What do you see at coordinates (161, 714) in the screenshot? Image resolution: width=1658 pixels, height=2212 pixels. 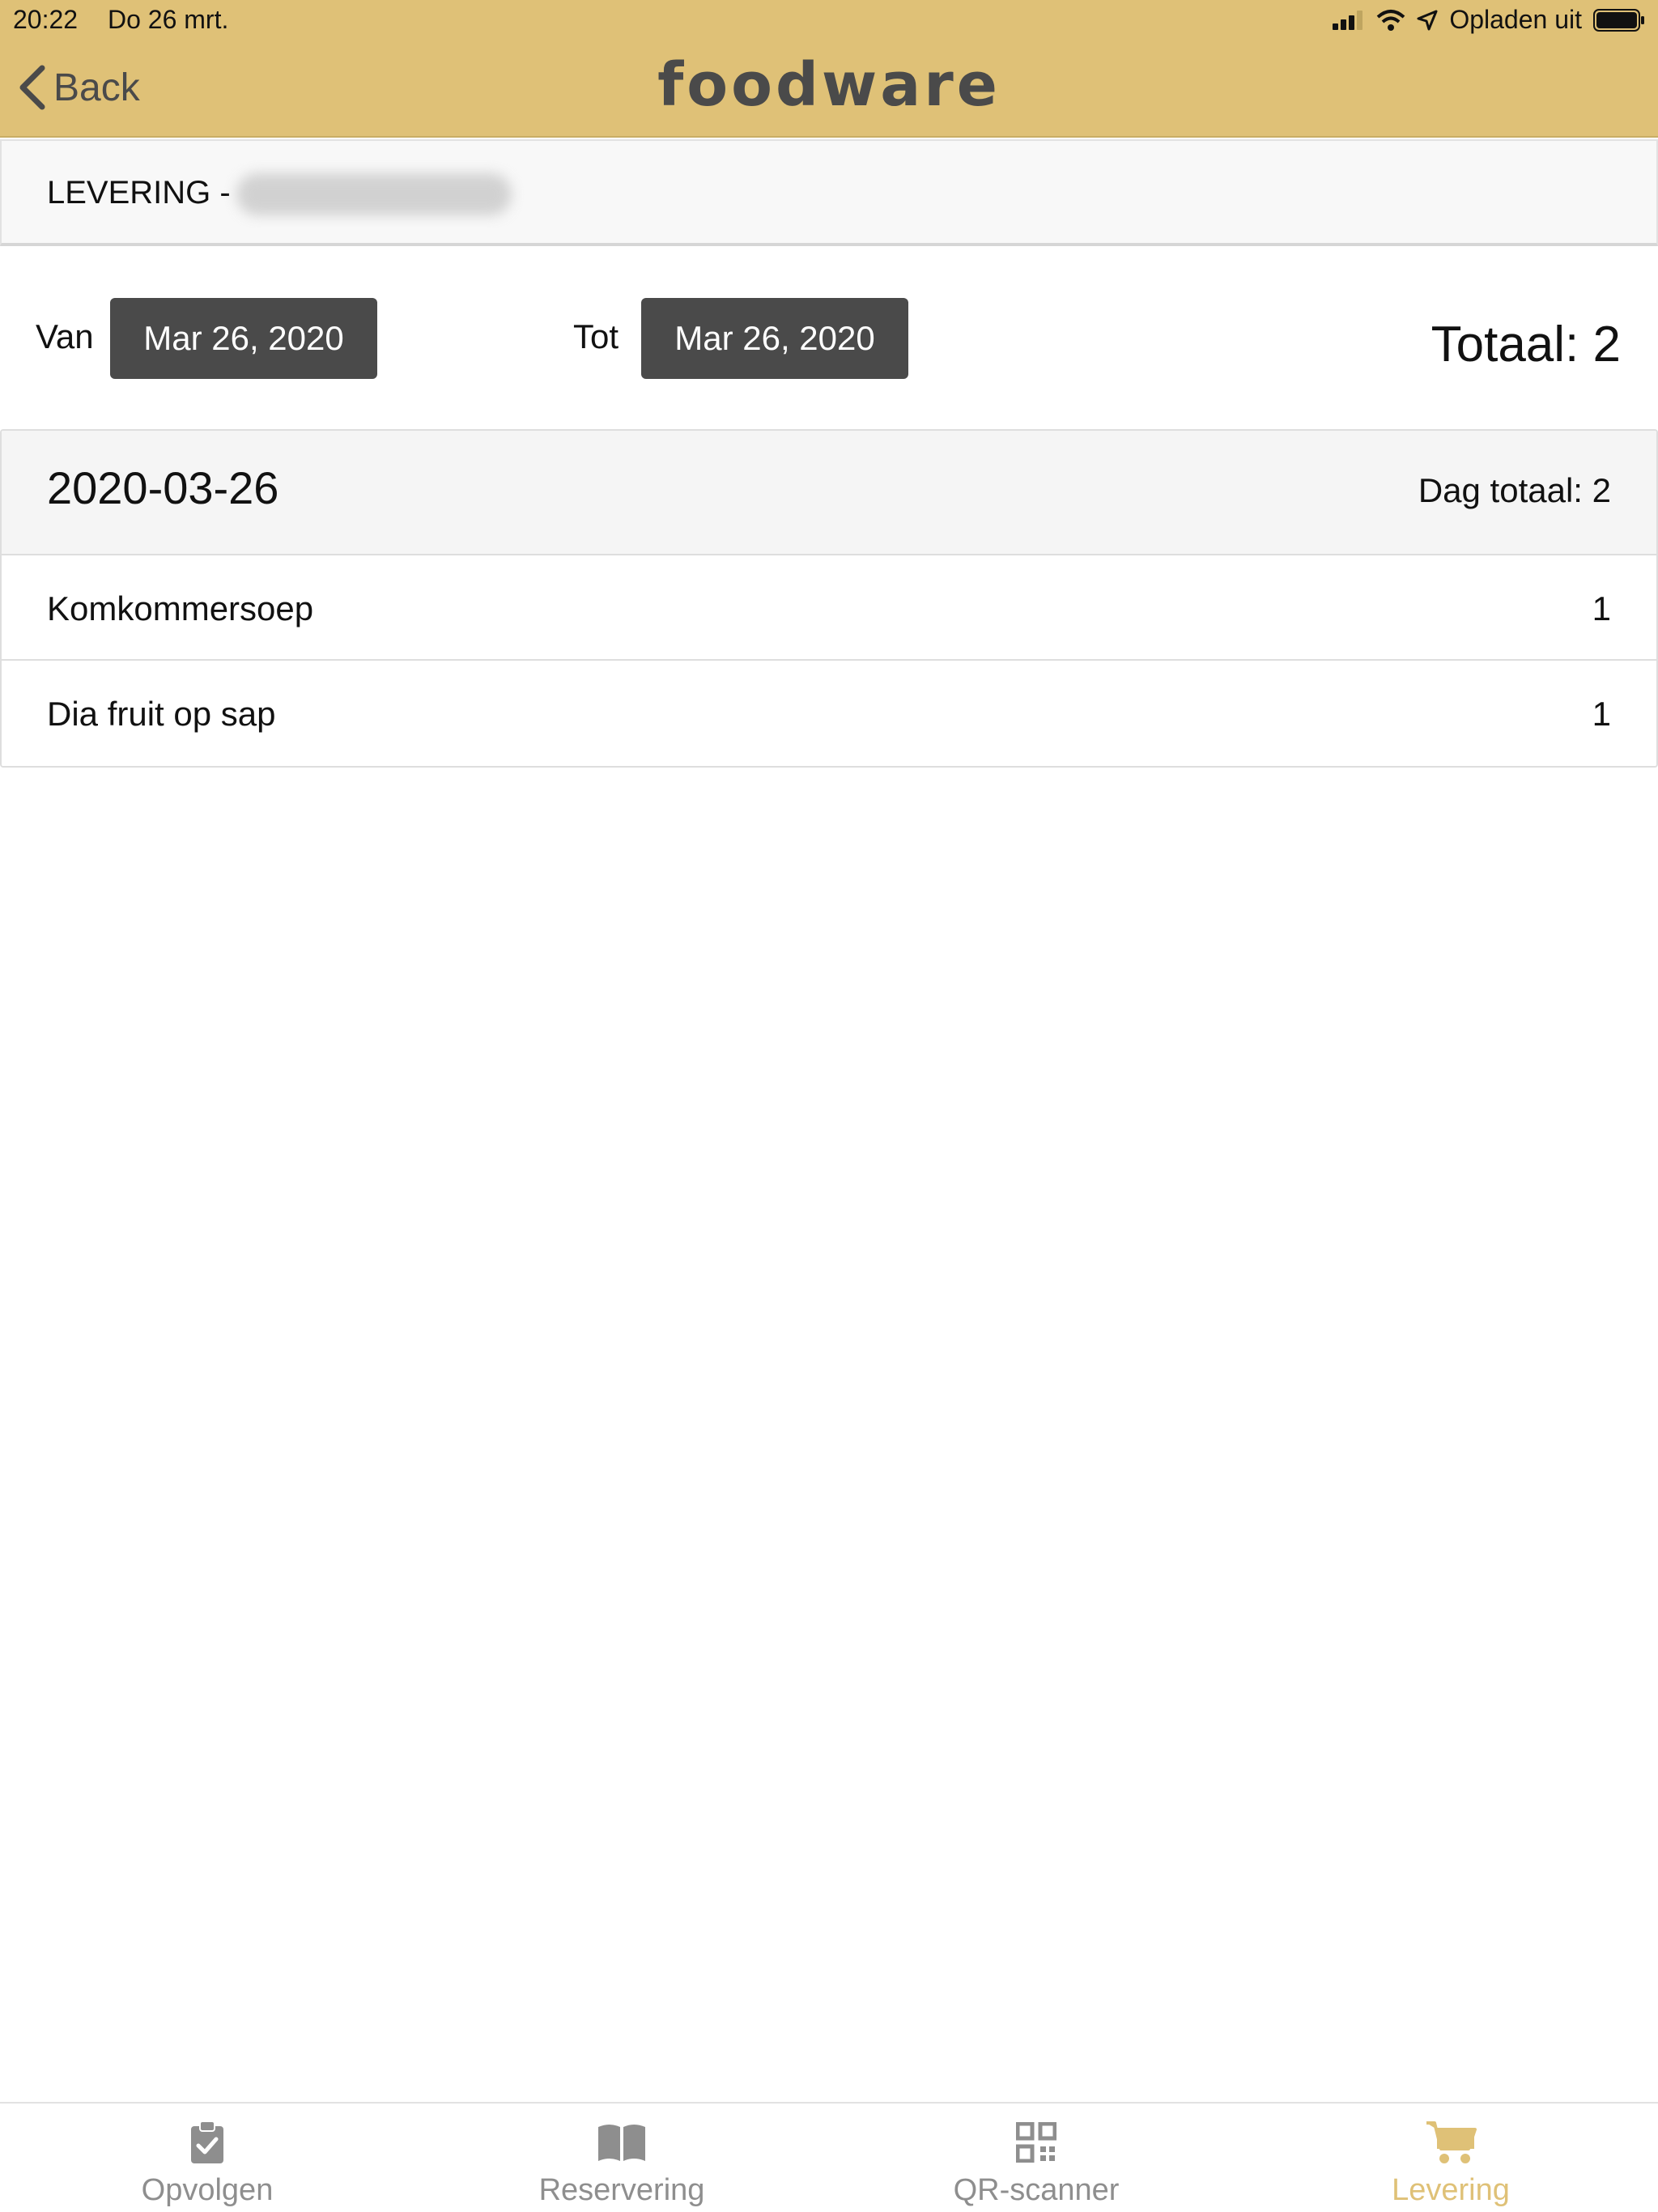 I see `item-name: Dia fruit op sap` at bounding box center [161, 714].